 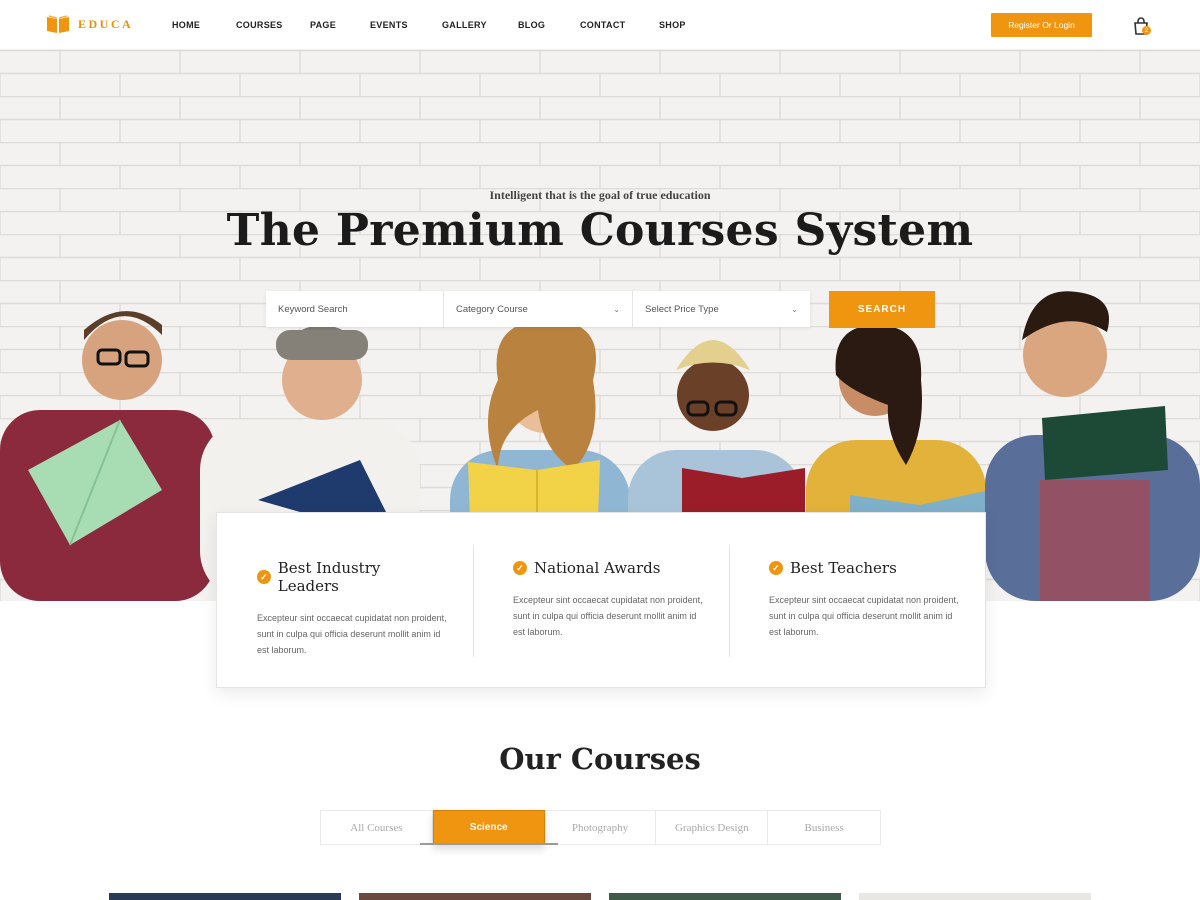 What do you see at coordinates (721, 309) in the screenshot?
I see `price-type-select: Select Price Type ⌄` at bounding box center [721, 309].